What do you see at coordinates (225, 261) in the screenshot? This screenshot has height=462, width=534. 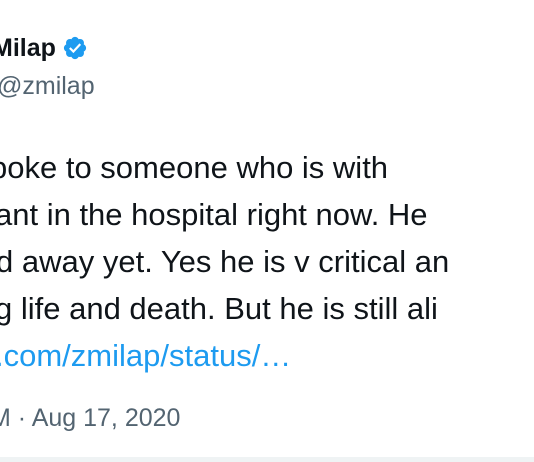 I see `tweet-text-line: d away yet. Yes he is v critical an` at bounding box center [225, 261].